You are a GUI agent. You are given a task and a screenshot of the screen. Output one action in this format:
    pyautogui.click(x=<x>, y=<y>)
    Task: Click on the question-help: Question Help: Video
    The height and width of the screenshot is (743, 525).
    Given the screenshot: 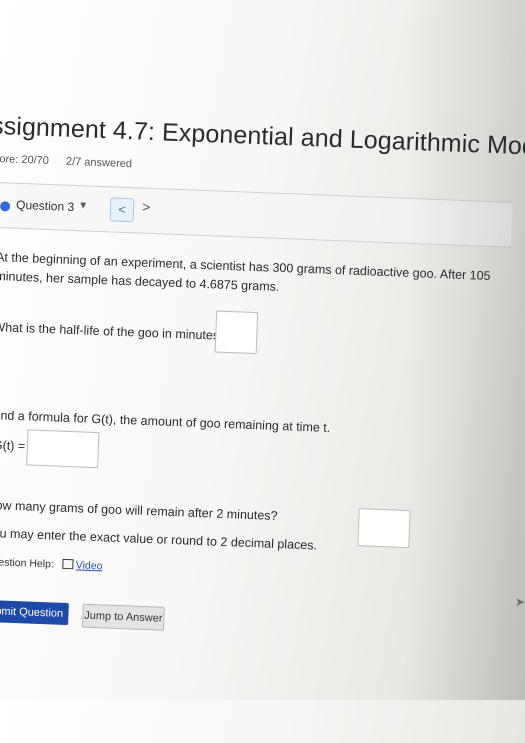 What is the action you would take?
    pyautogui.click(x=51, y=564)
    